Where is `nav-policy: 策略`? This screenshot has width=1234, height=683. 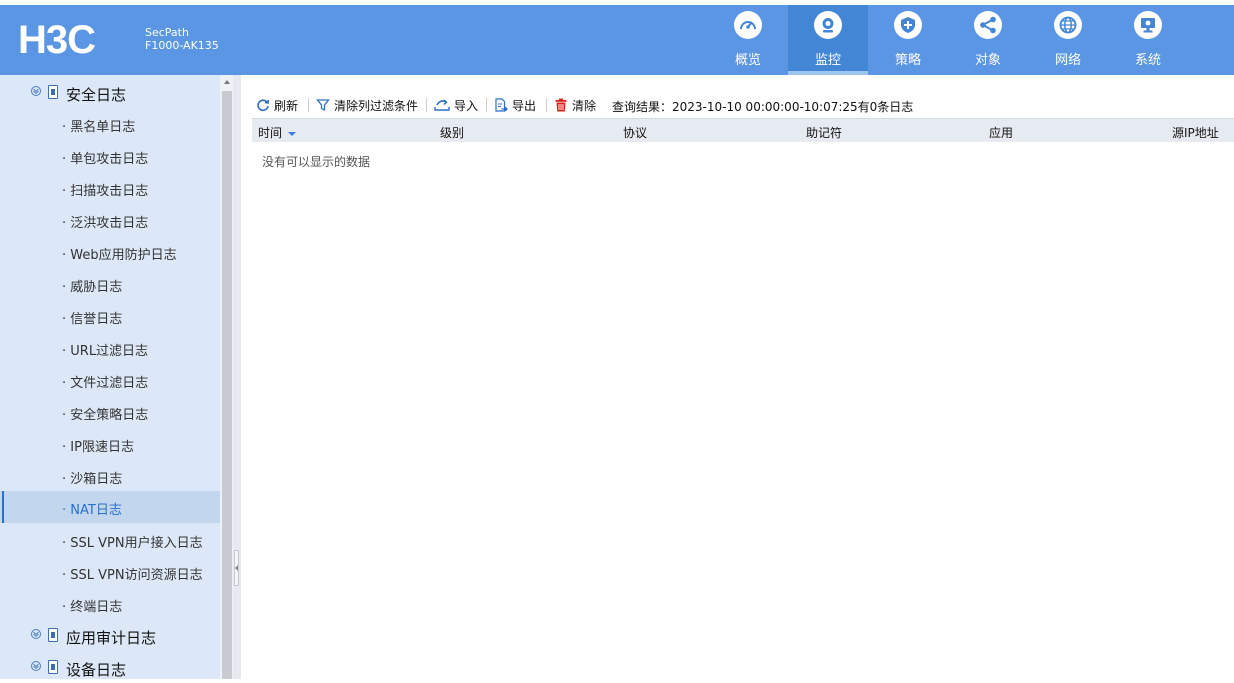
nav-policy: 策略 is located at coordinates (908, 40).